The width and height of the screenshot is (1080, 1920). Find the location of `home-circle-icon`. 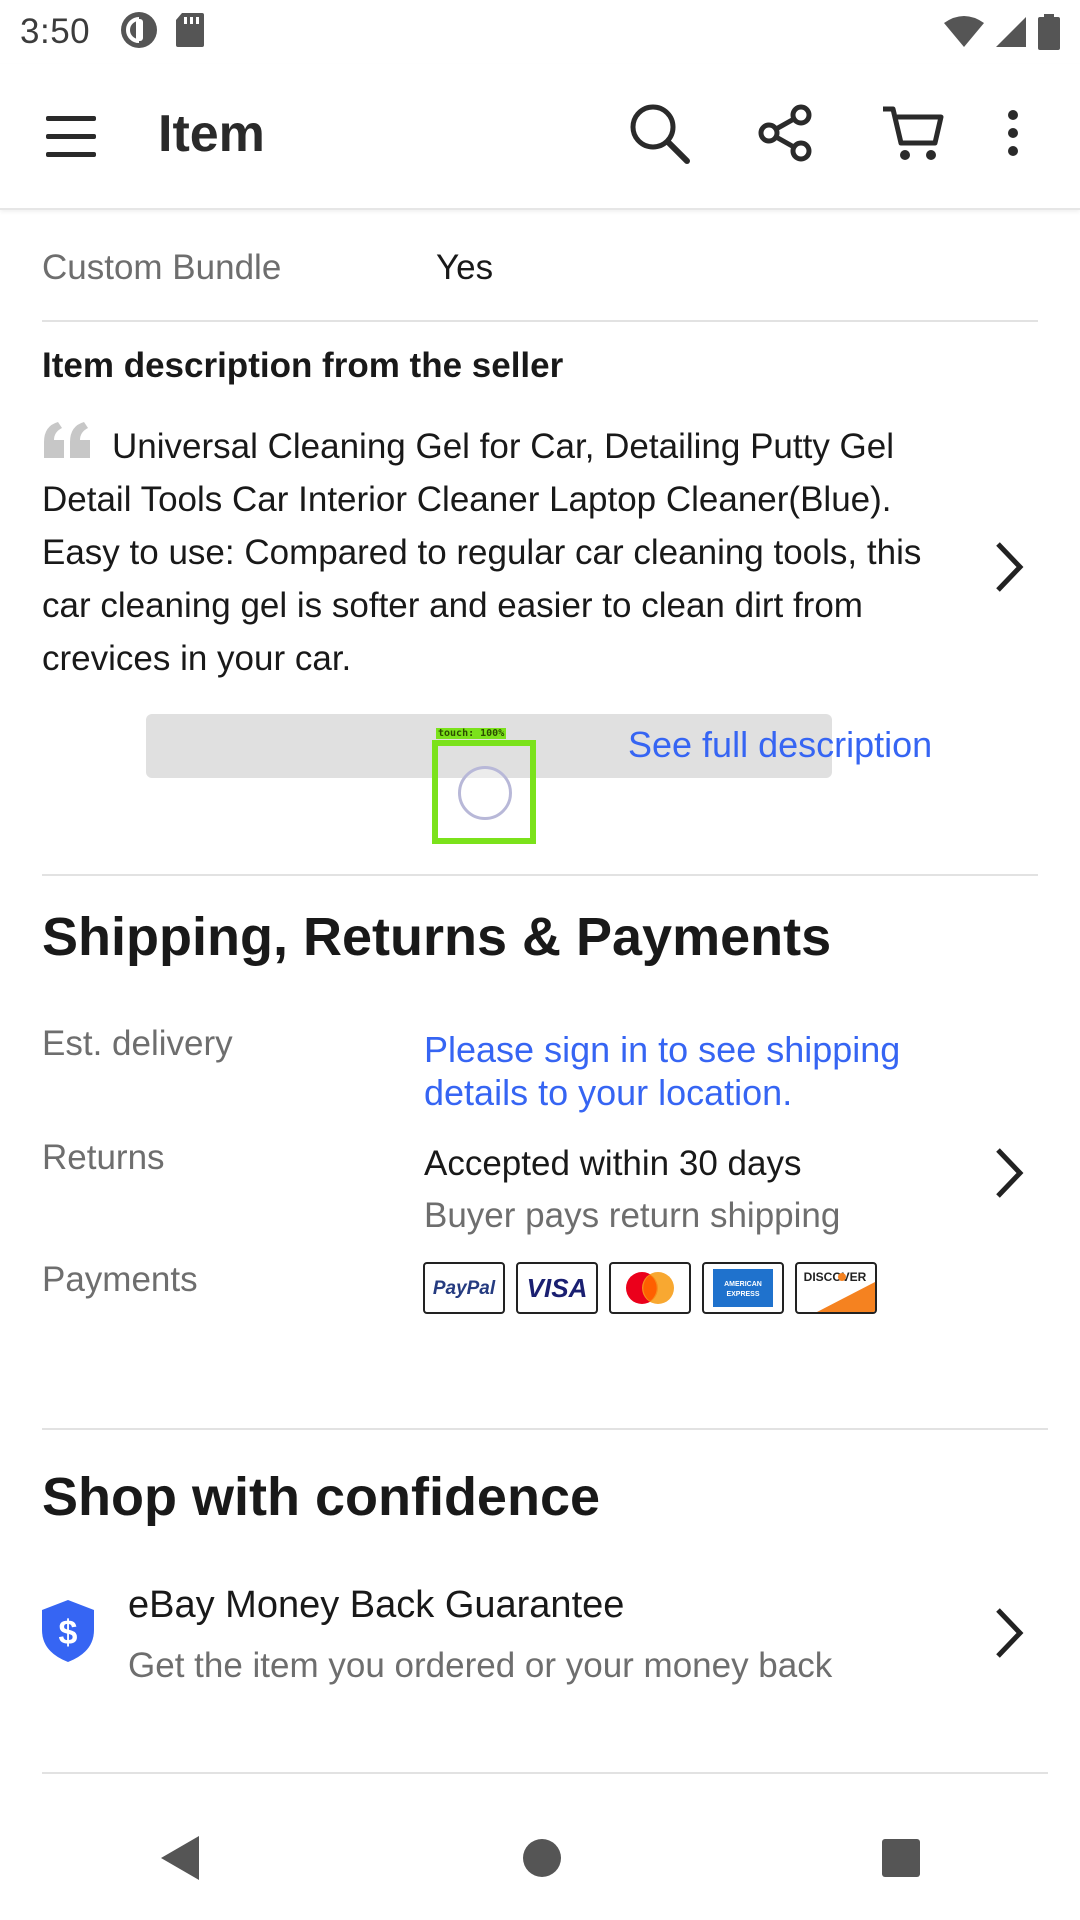

home-circle-icon is located at coordinates (541, 1857).